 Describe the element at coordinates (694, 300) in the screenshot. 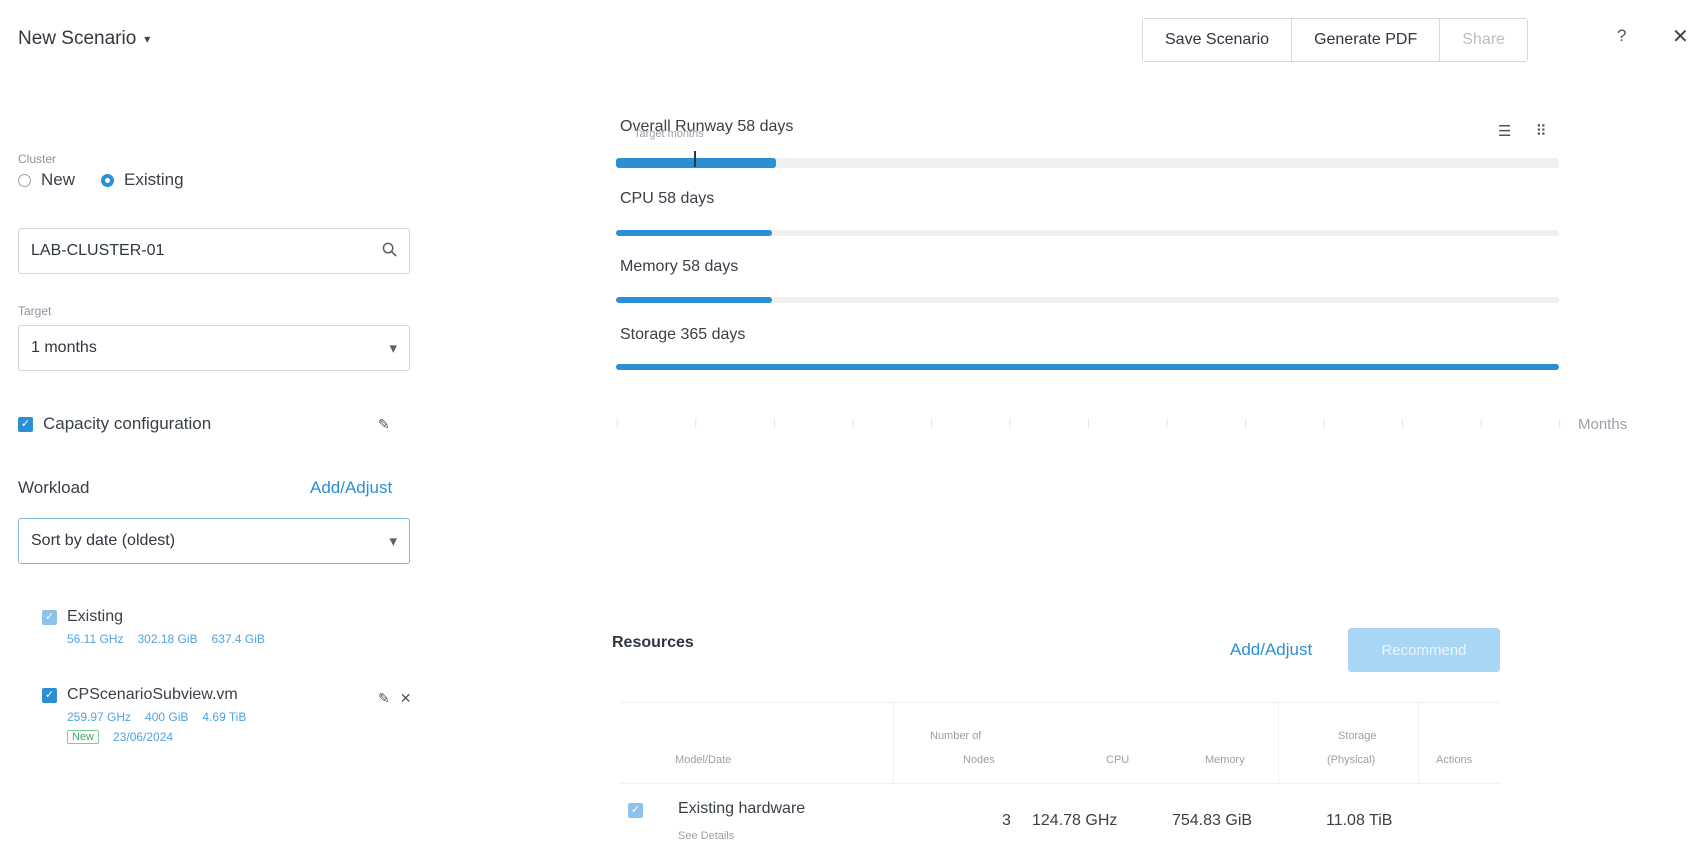

I see `memory-runway-fill` at that location.